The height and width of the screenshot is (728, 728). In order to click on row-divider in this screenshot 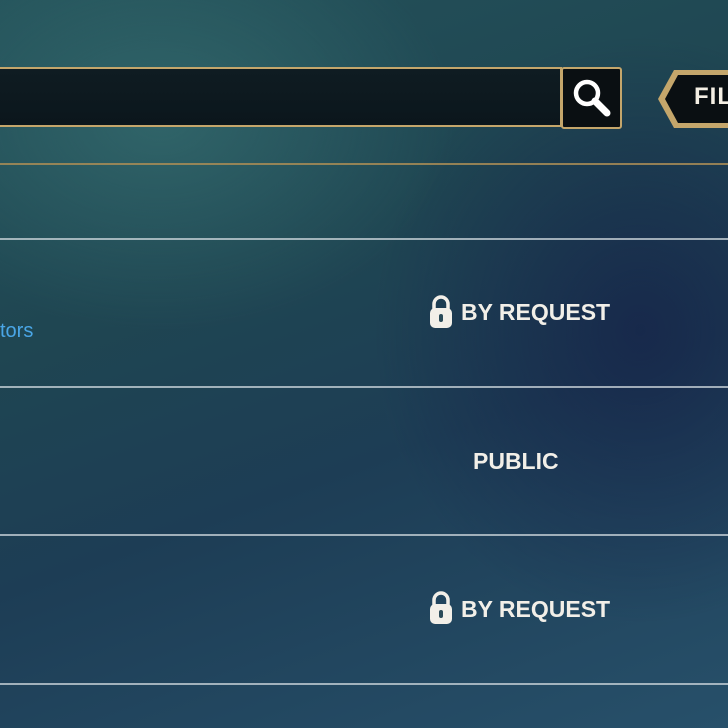, I will do `click(364, 684)`.